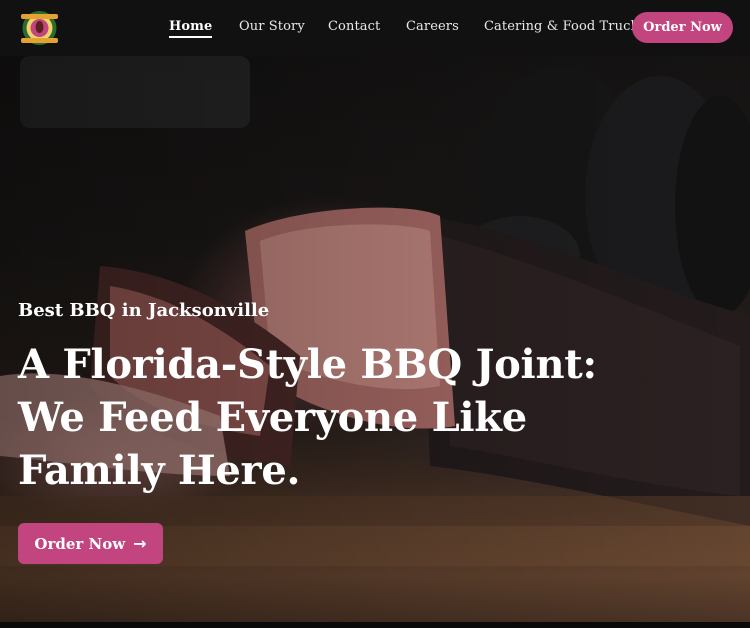 This screenshot has width=750, height=628. I want to click on restaurant-logo-icon, so click(39, 28).